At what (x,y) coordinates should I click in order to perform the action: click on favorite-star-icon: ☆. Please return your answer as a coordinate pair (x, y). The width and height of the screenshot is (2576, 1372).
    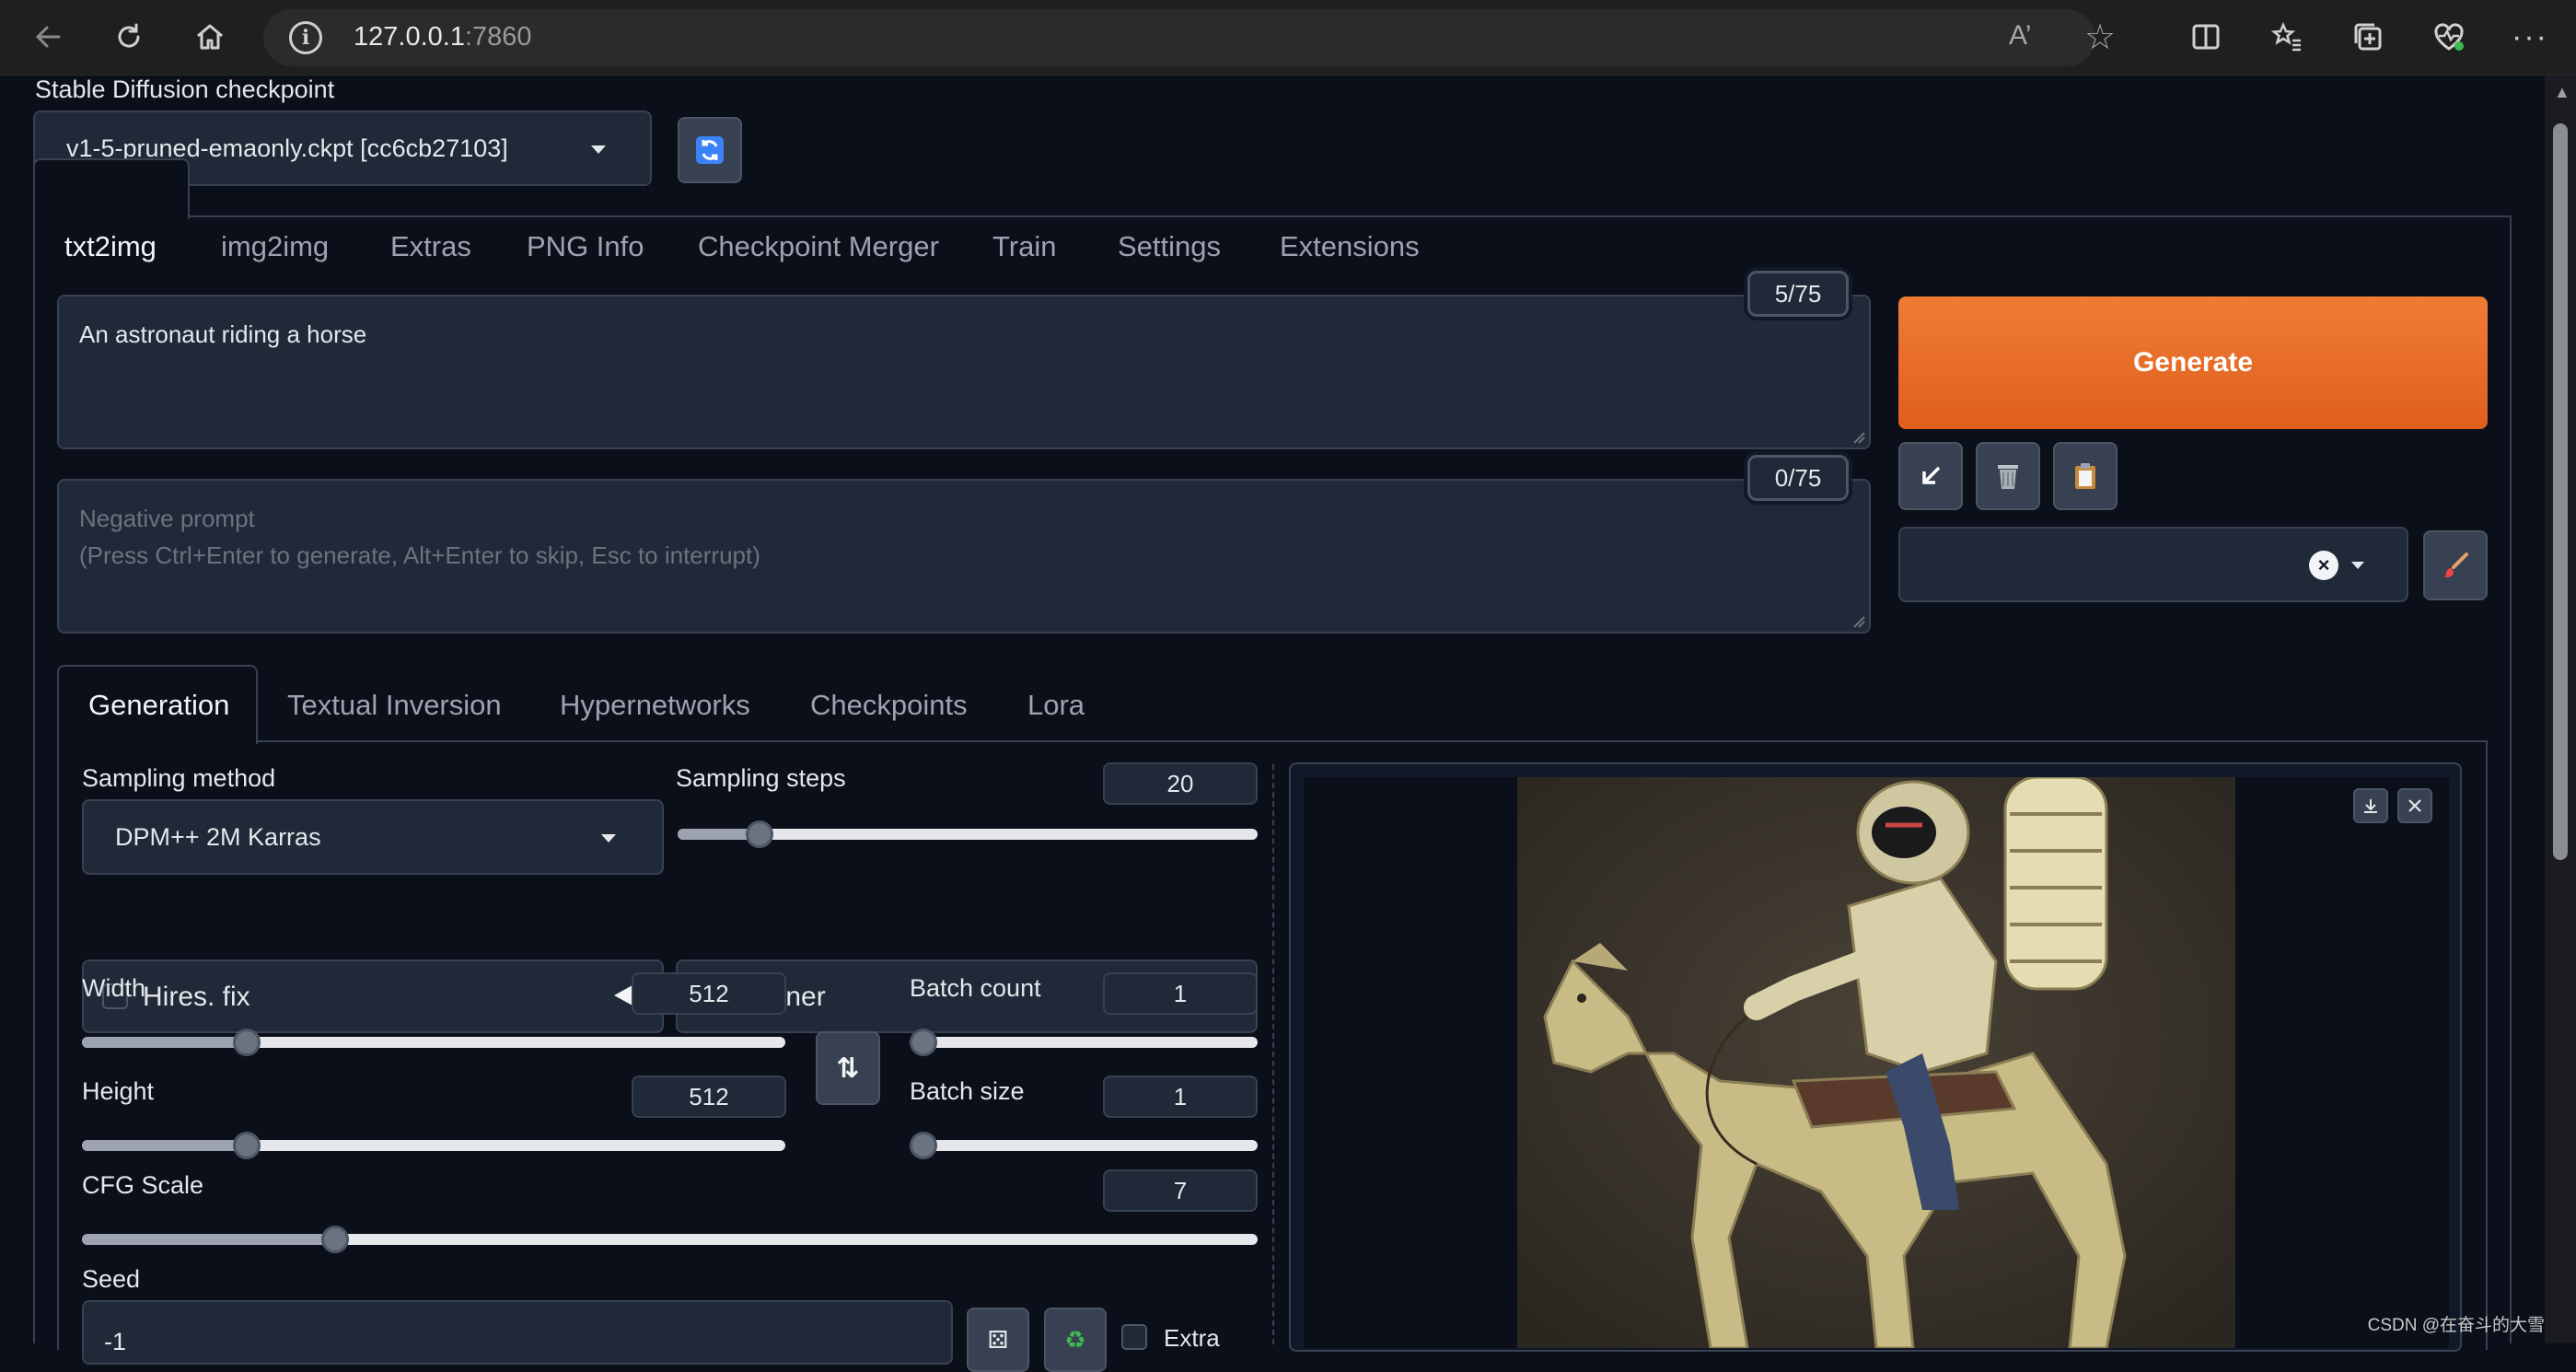
    Looking at the image, I should click on (2100, 37).